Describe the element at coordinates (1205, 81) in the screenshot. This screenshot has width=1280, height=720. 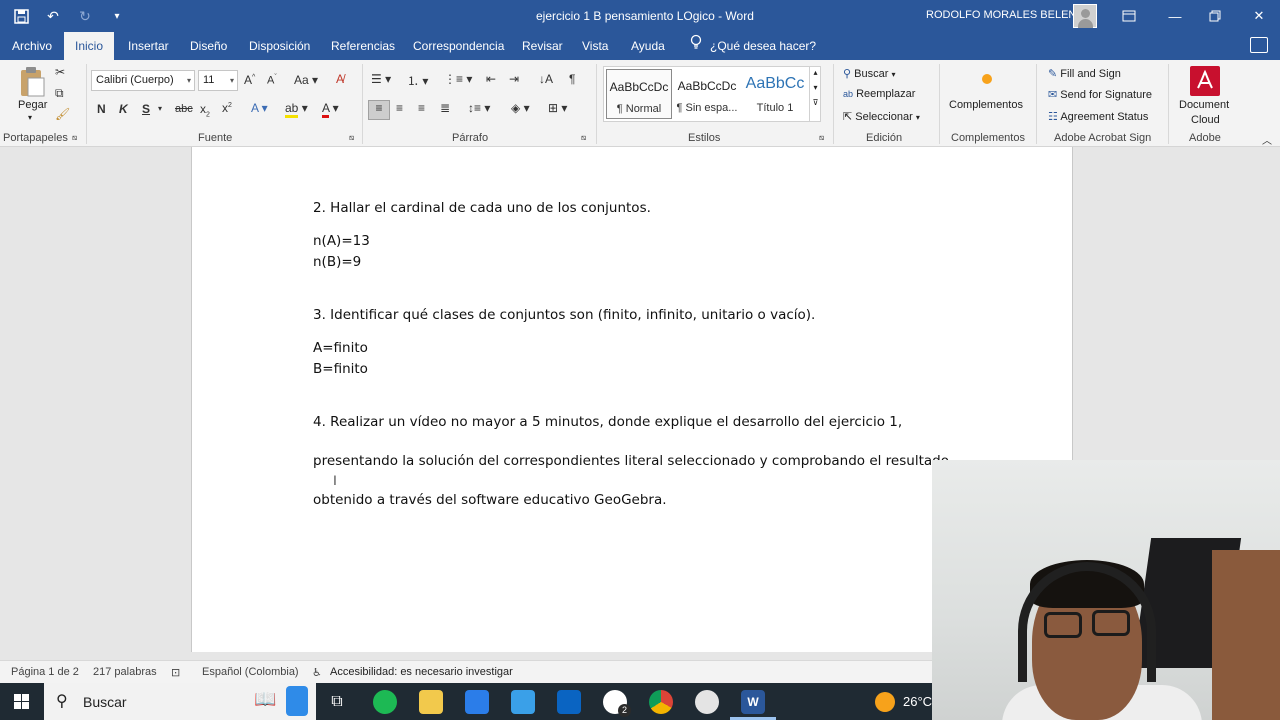
I see `acrobat-icon` at that location.